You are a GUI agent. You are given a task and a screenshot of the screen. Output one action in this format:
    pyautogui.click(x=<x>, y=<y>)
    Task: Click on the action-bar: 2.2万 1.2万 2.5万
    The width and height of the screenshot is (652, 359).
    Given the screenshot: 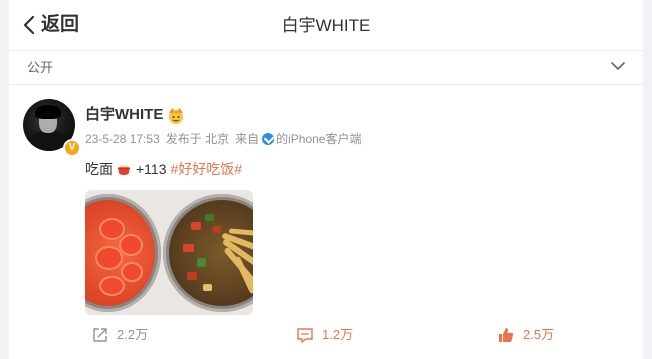 What is the action you would take?
    pyautogui.click(x=326, y=336)
    